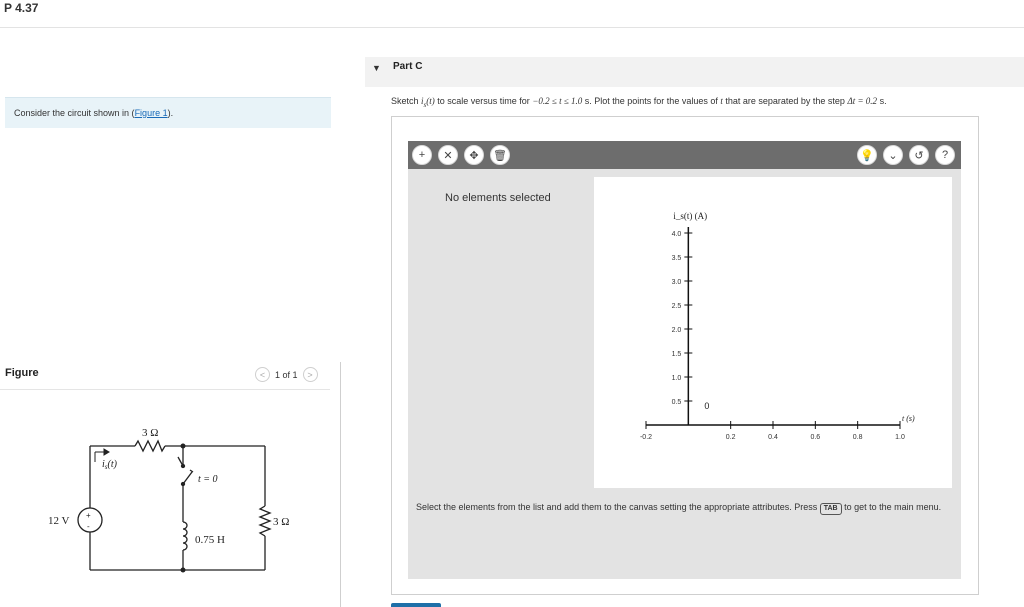  What do you see at coordinates (168, 500) in the screenshot?
I see `circuit-diagram: 3 Ω 12 V + - is(t) t = 0 0.75 H 3 Ω` at bounding box center [168, 500].